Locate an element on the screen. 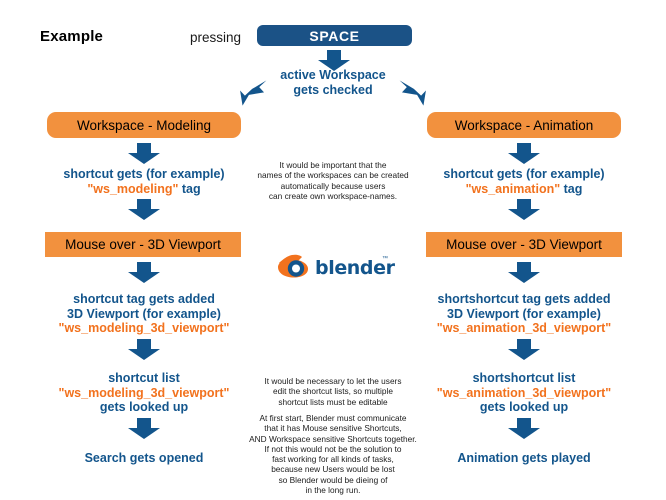 Image resolution: width=666 pixels, height=500 pixels. right-list-tag: "ws_animation_3d_viewport" is located at coordinates (524, 392).